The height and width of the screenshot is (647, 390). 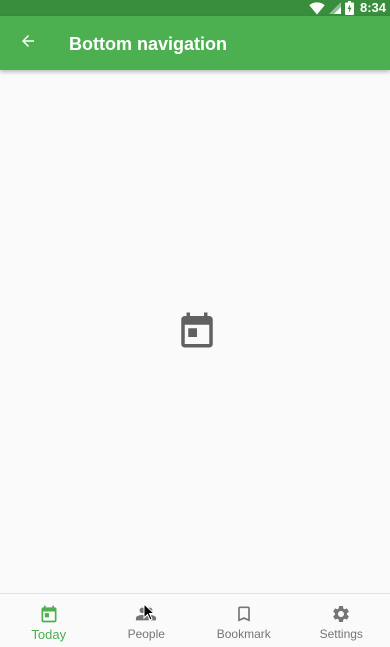 What do you see at coordinates (341, 614) in the screenshot?
I see `settings-gear-icon` at bounding box center [341, 614].